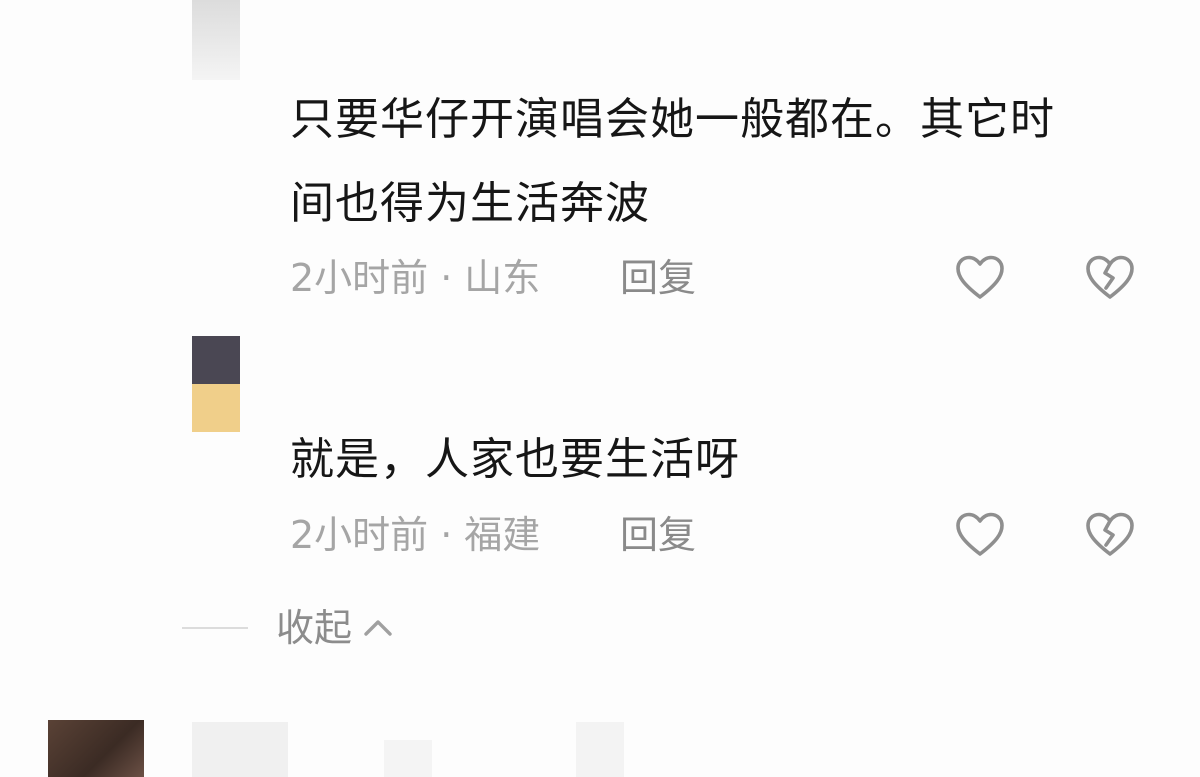 This screenshot has height=777, width=1200. Describe the element at coordinates (378, 628) in the screenshot. I see `chevron-up-icon` at that location.